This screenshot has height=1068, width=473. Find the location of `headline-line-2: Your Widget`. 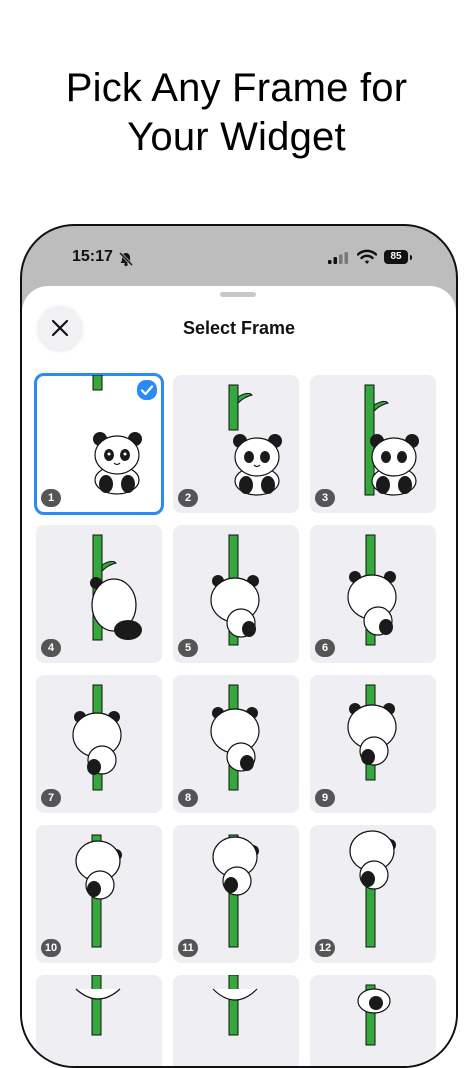

headline-line-2: Your Widget is located at coordinates (236, 137).